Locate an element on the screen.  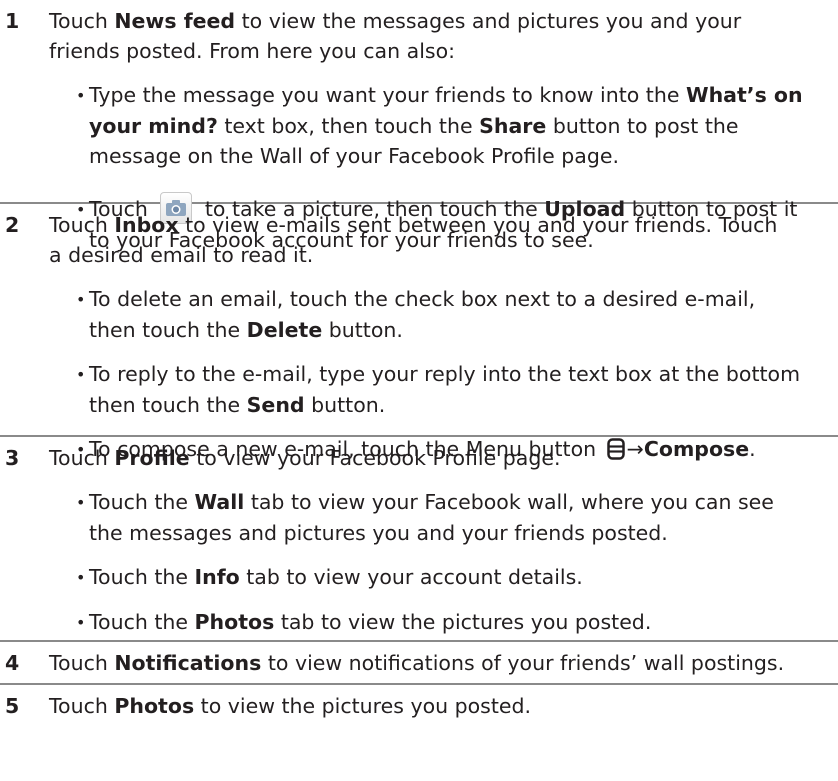
step-number: 4 is located at coordinates (12, 663).